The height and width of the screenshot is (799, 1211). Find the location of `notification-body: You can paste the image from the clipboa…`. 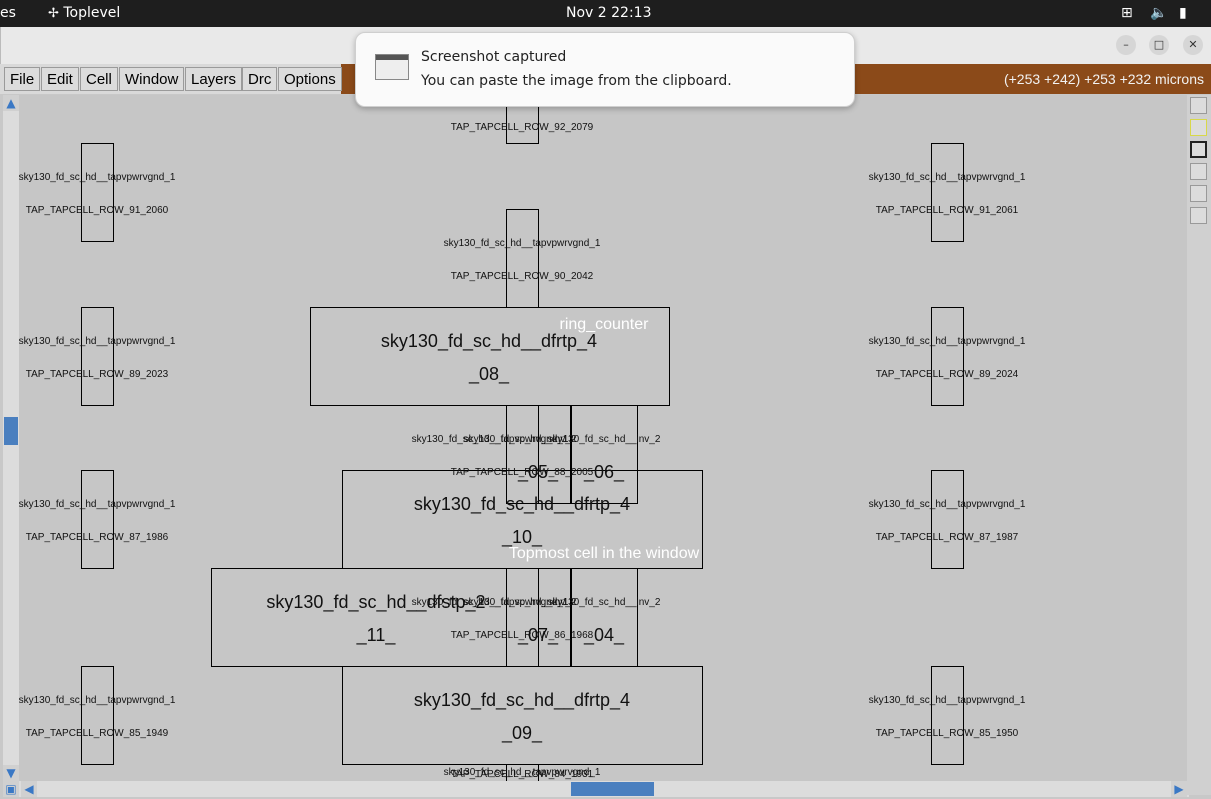

notification-body: You can paste the image from the clipboa… is located at coordinates (576, 81).